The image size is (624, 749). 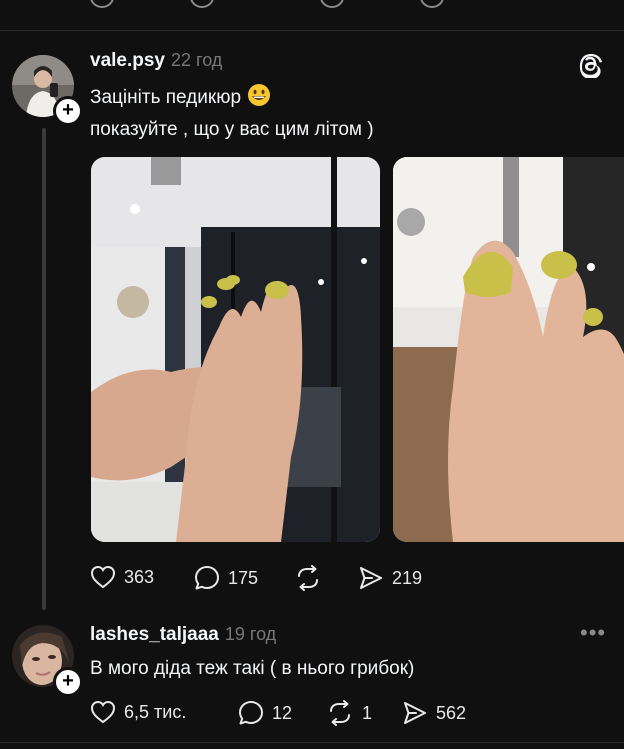 I want to click on timestamp: 22 год, so click(x=197, y=60).